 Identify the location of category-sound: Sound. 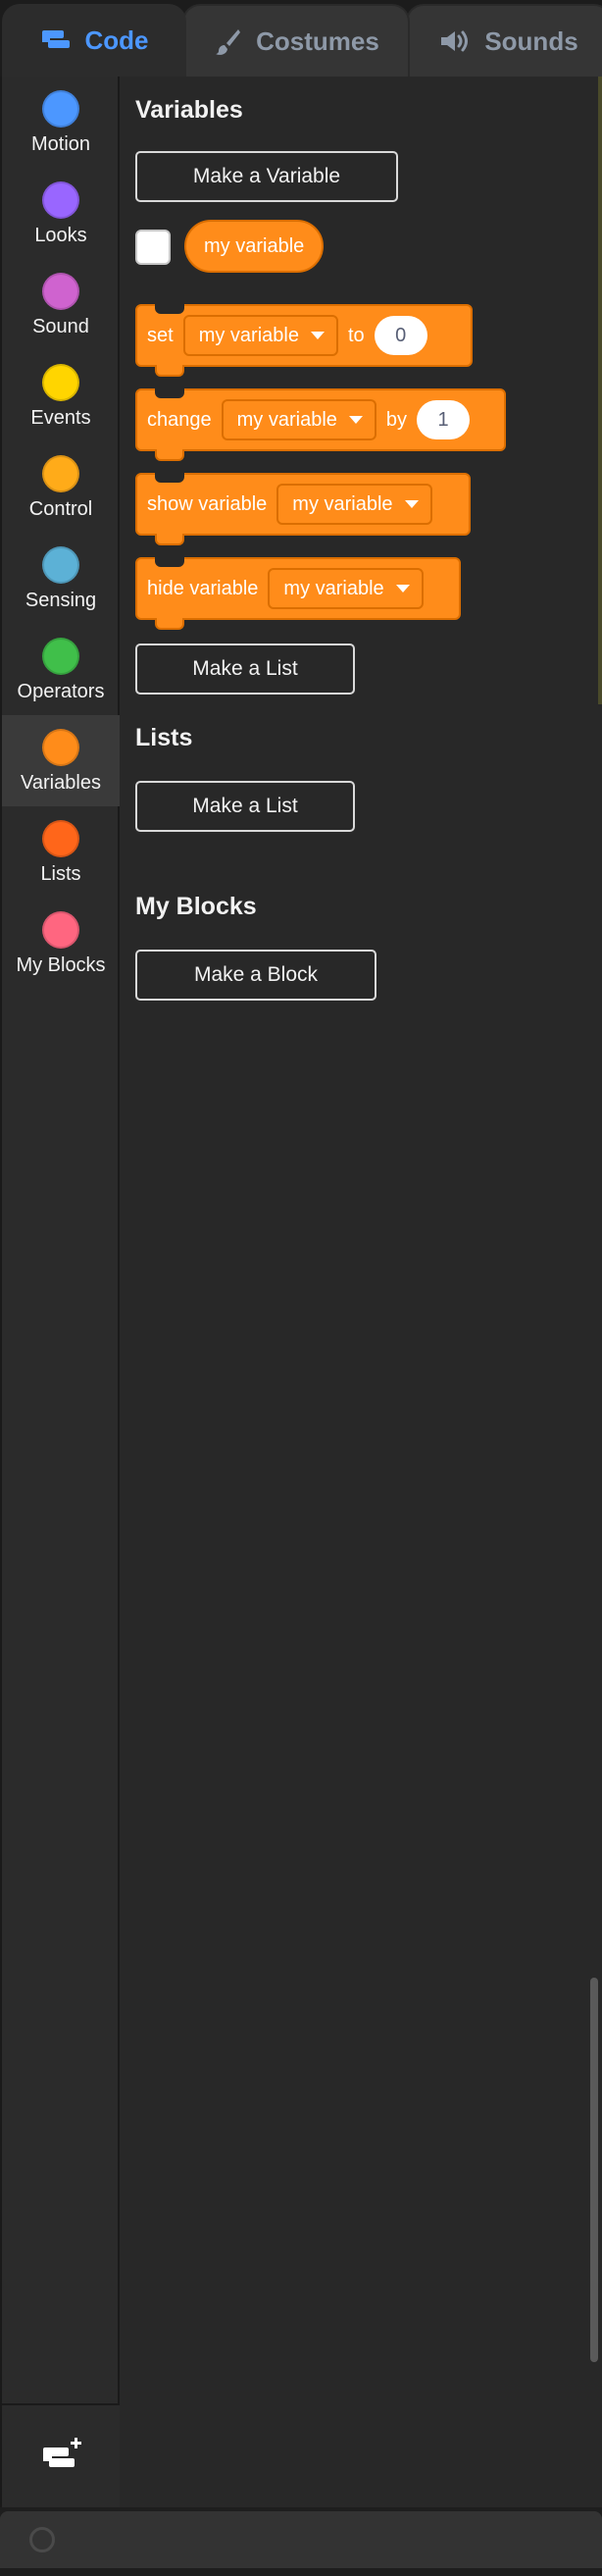
(61, 304).